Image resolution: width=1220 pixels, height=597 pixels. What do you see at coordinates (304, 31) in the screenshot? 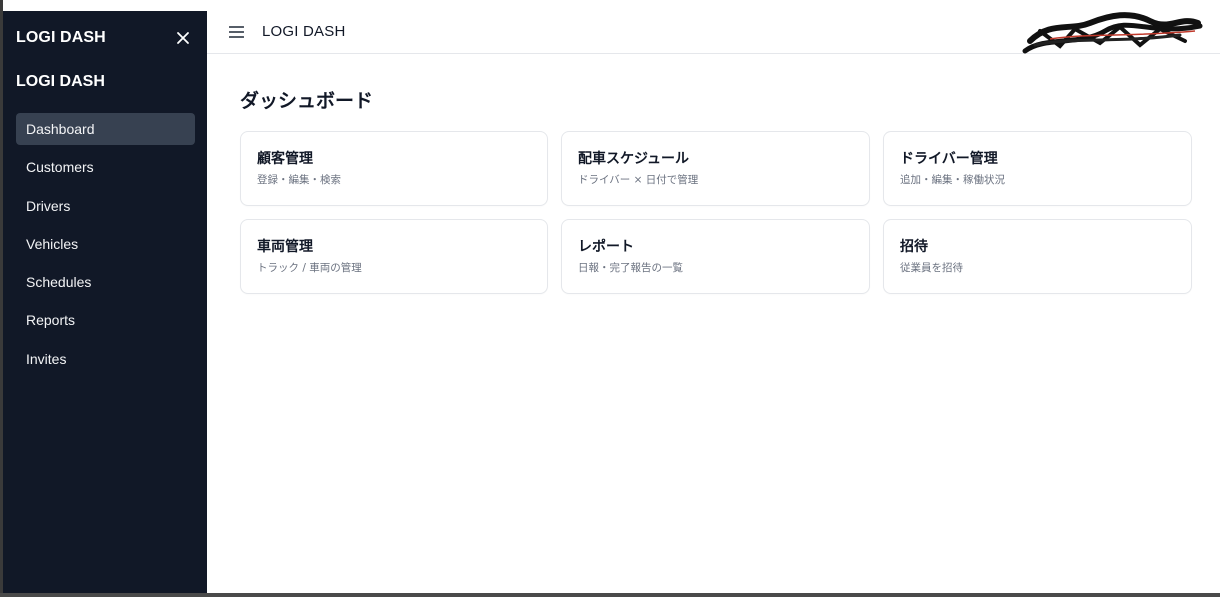
I see `topbar-title: LOGI DASH` at bounding box center [304, 31].